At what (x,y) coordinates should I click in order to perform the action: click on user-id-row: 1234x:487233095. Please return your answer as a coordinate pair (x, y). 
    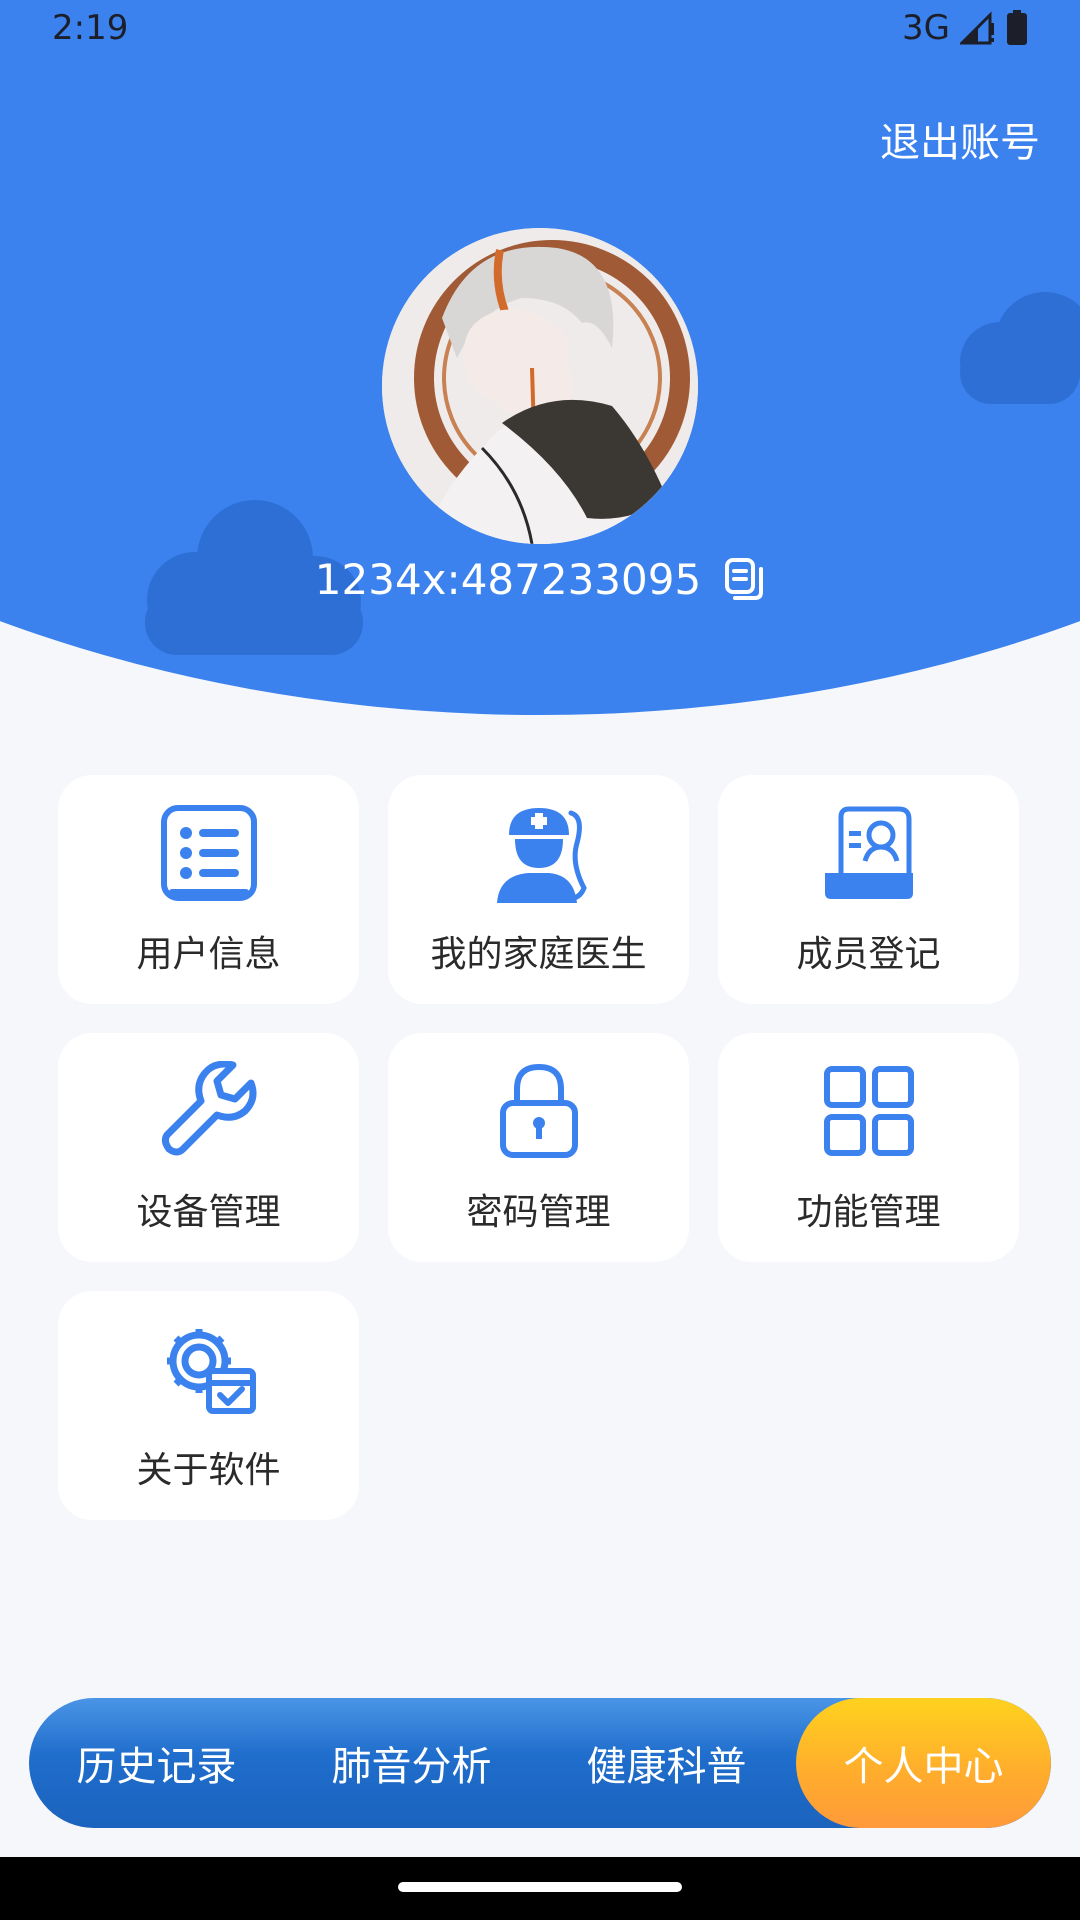
    Looking at the image, I should click on (540, 579).